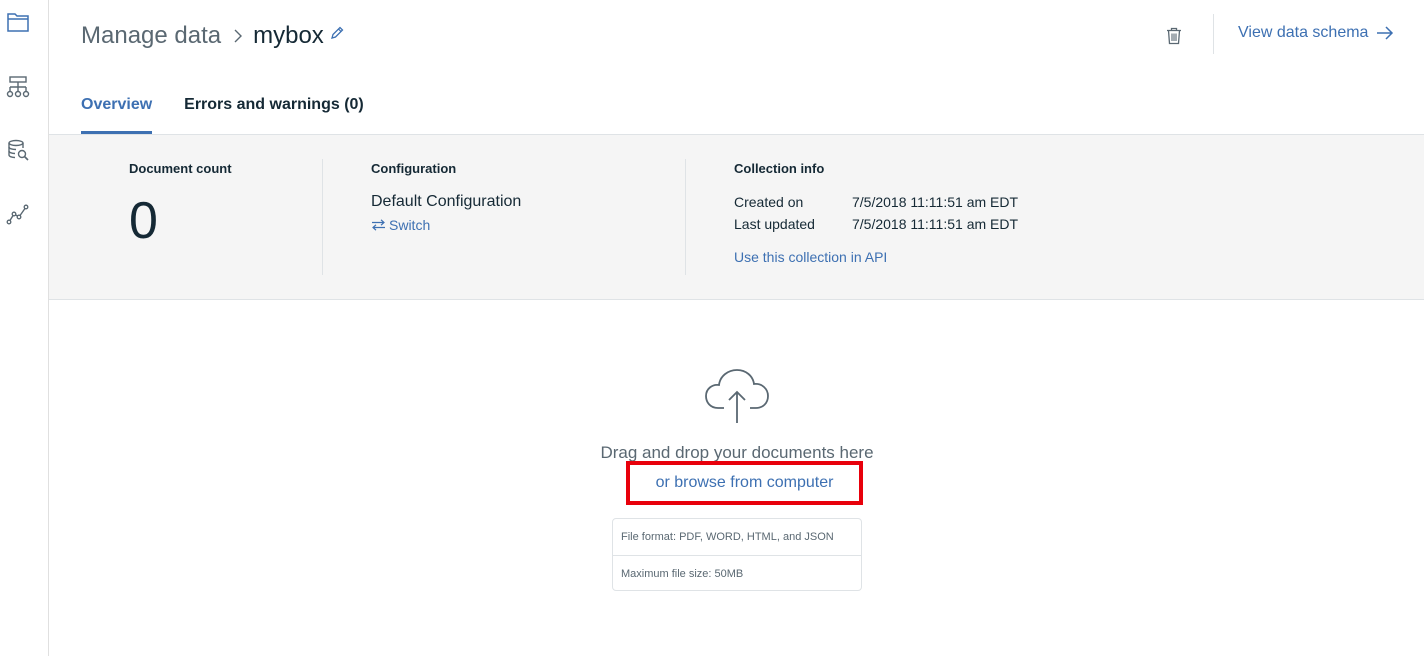 The height and width of the screenshot is (656, 1424). I want to click on use-collection-in-api-link: Use this collection in API, so click(810, 257).